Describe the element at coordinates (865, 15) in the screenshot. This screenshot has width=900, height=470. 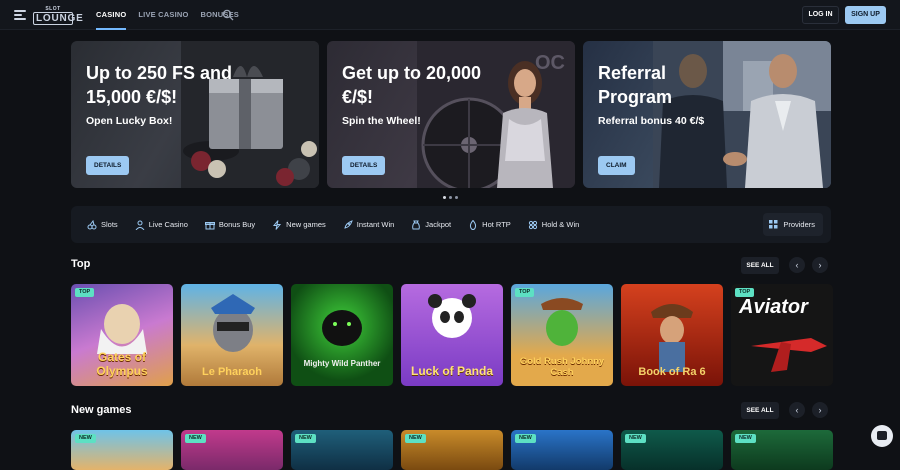
I see `signup-button: SIGN UP` at that location.